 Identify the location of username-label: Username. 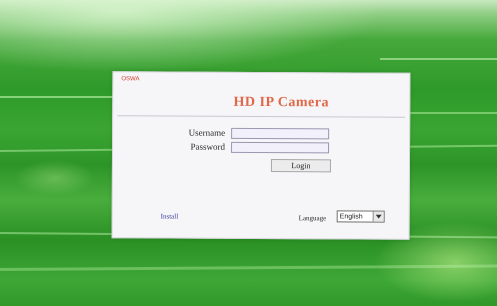
(207, 132).